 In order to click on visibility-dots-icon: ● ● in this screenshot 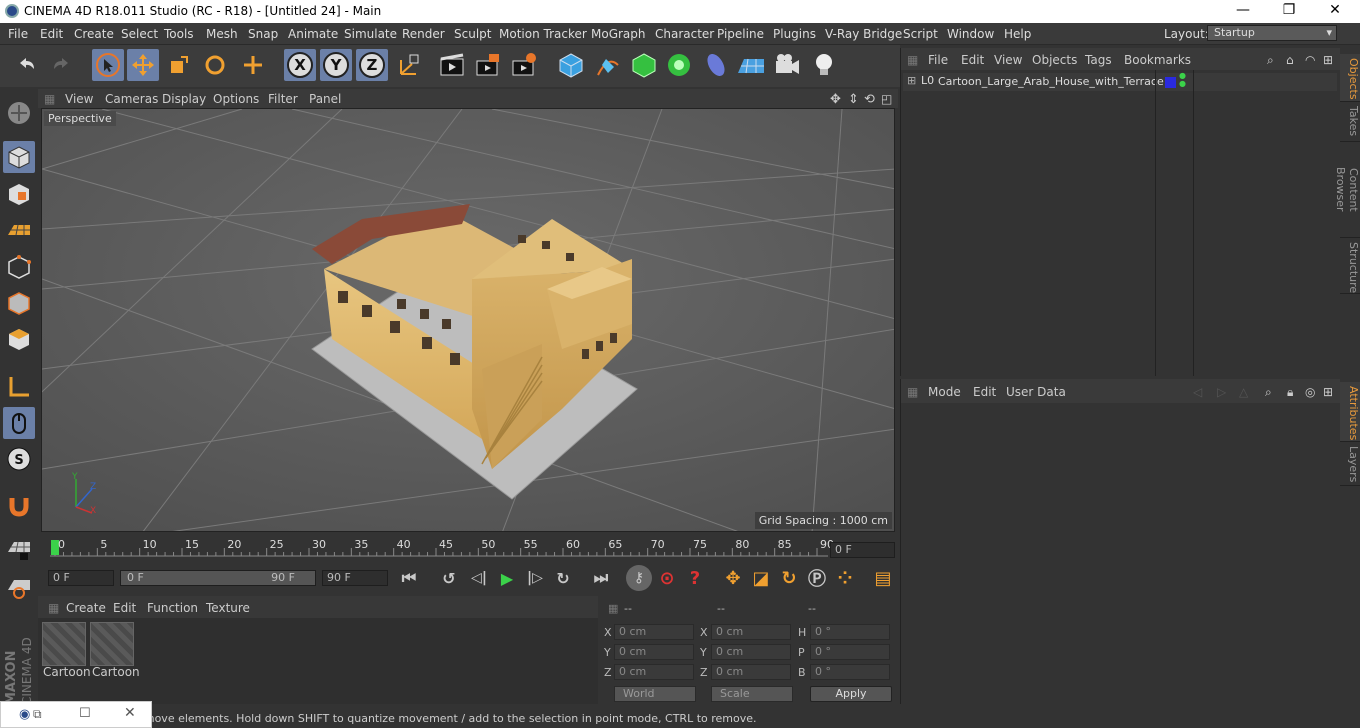, I will do `click(1182, 80)`.